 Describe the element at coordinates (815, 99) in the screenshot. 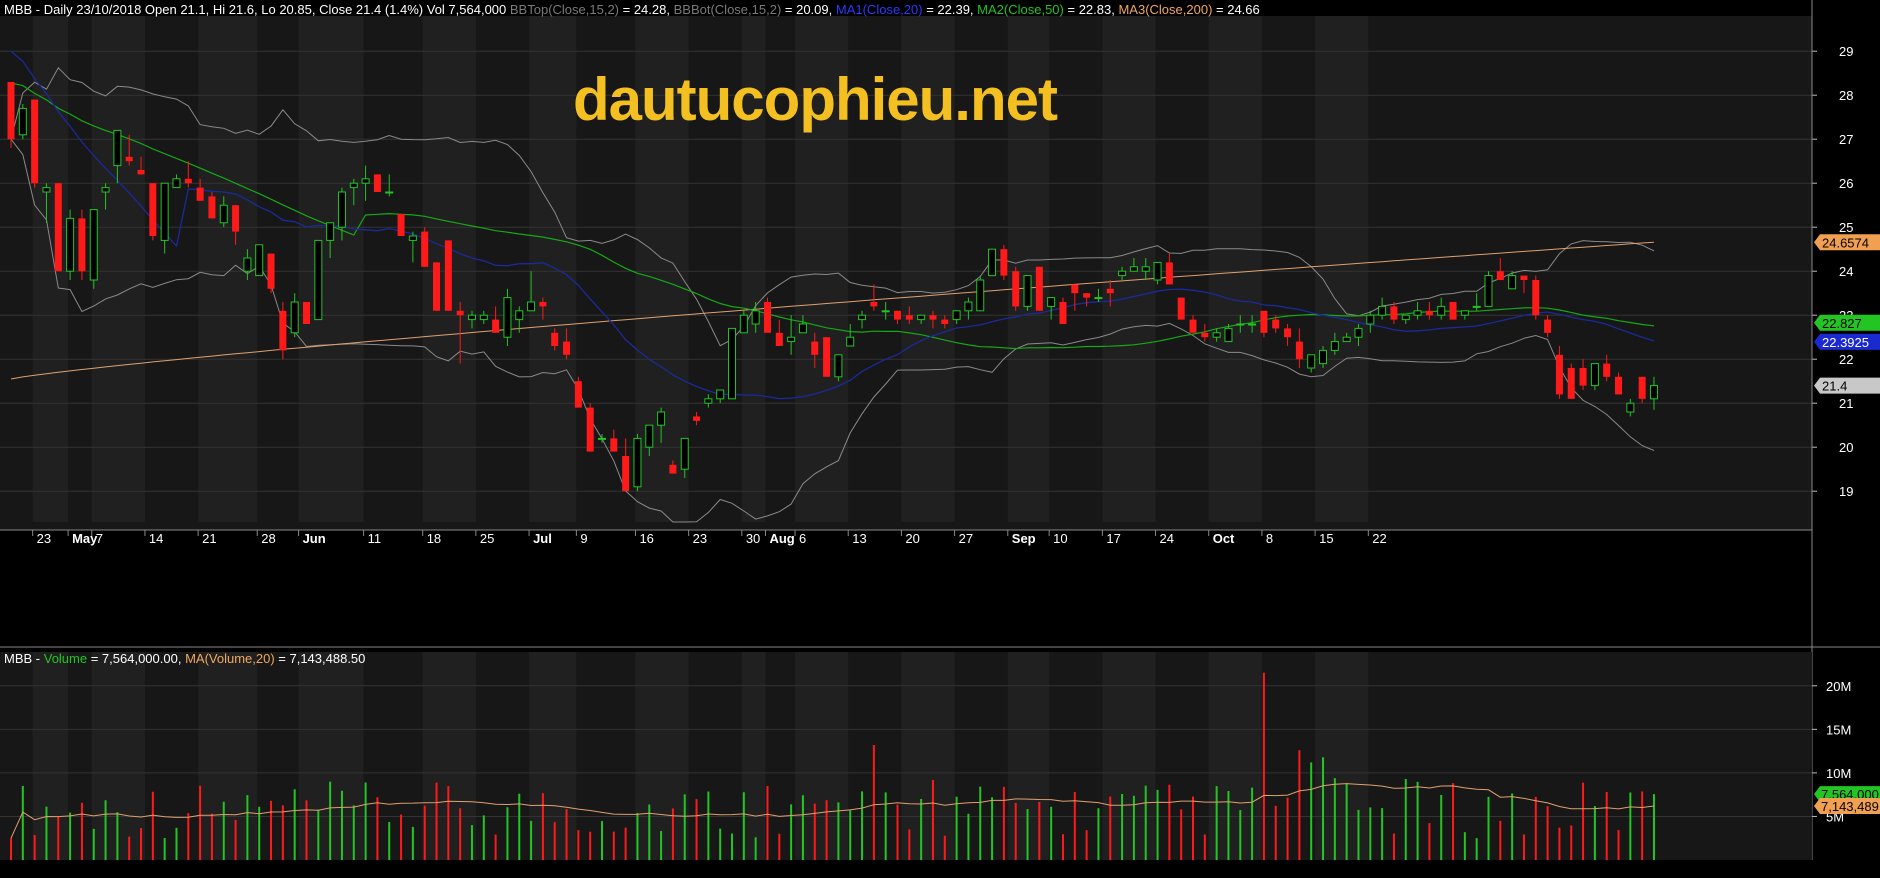

I see `watermark-logo: dautucophieu.net` at that location.